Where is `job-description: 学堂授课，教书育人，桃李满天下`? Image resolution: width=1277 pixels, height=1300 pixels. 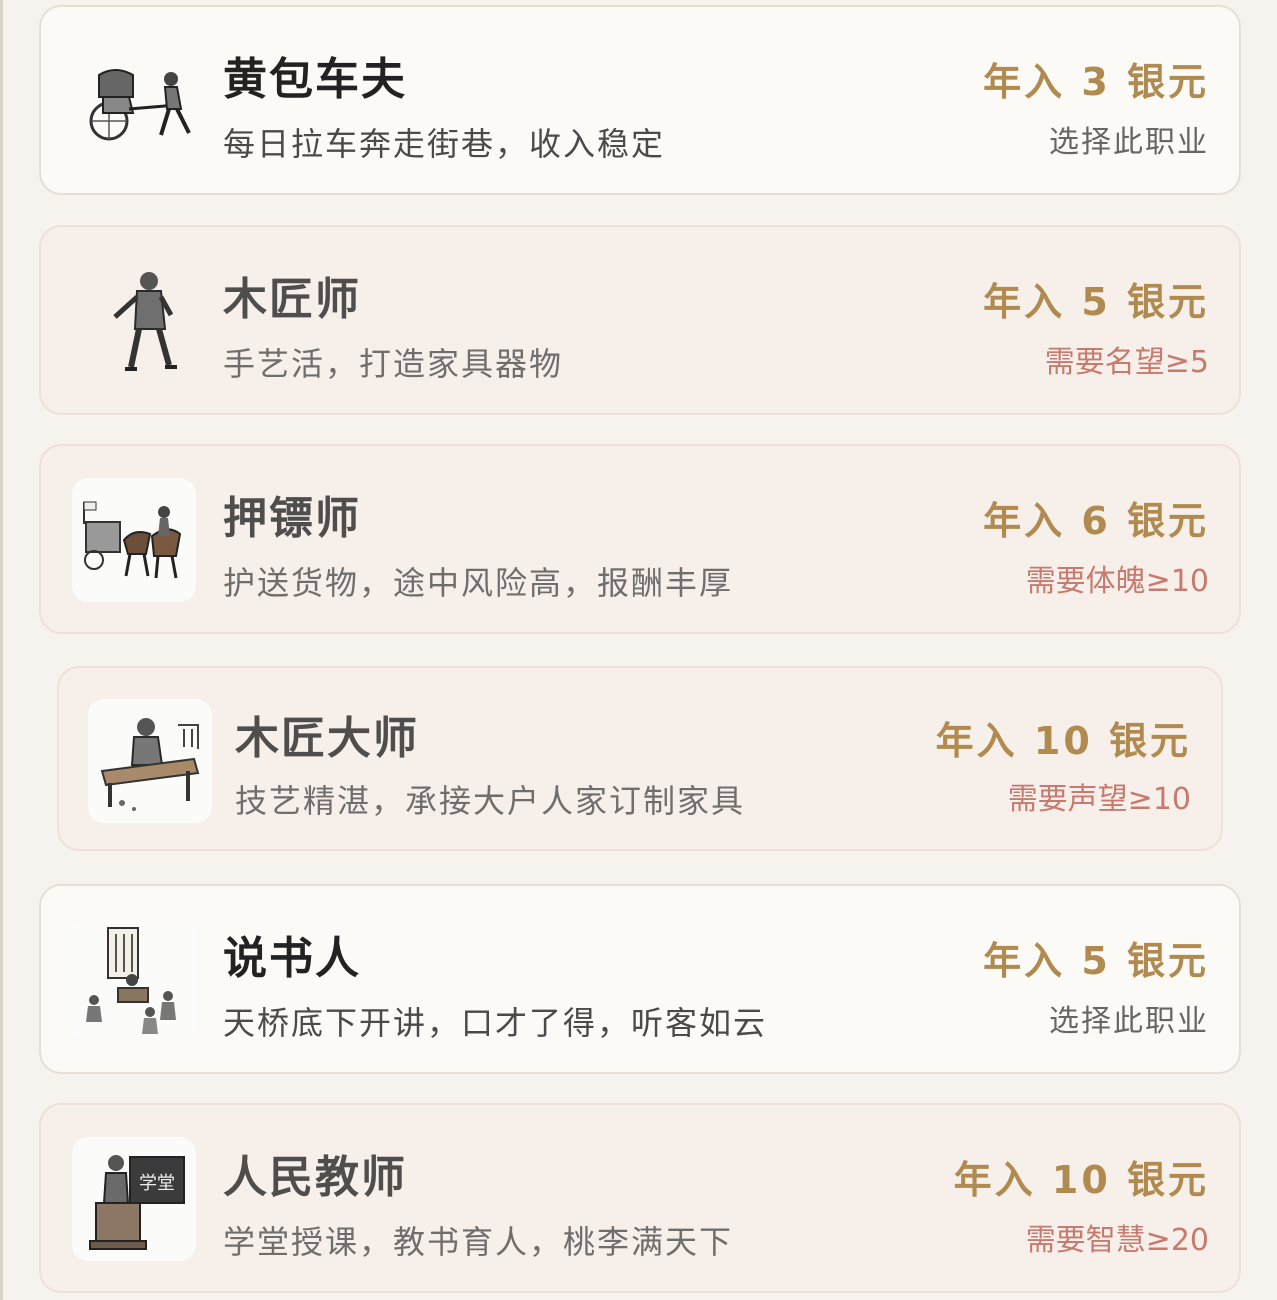 job-description: 学堂授课，教书育人，桃李满天下 is located at coordinates (478, 1242).